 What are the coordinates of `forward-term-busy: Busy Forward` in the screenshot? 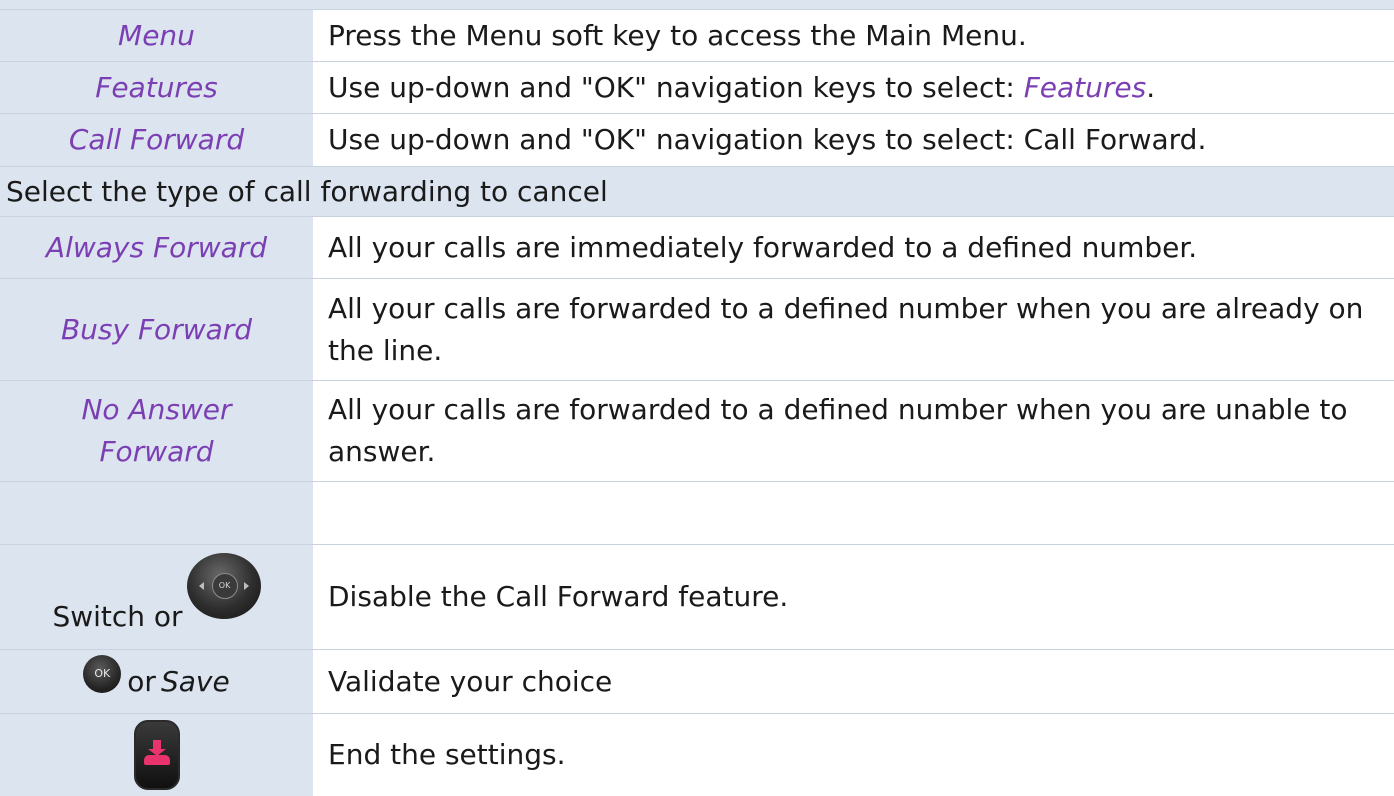 It's located at (156, 329).